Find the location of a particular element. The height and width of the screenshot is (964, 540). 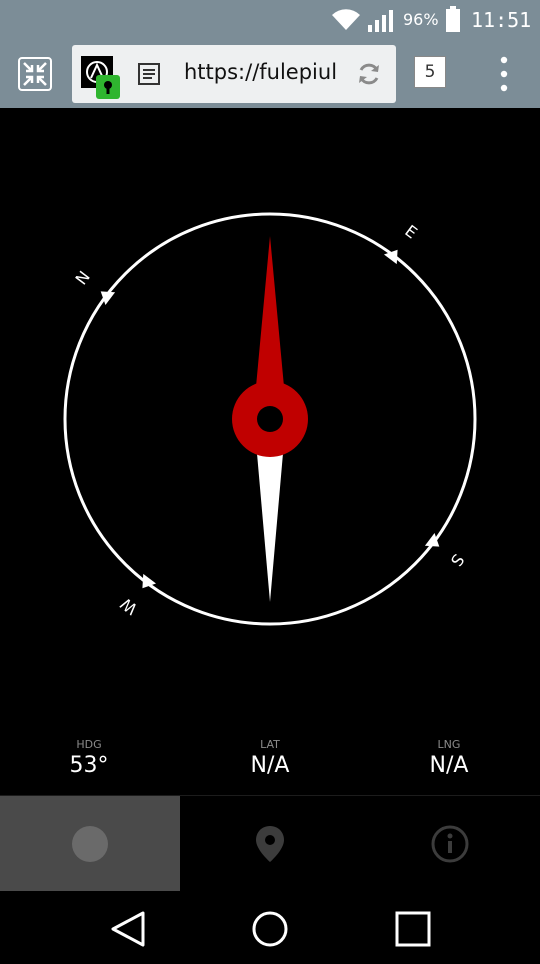

longitude-label: LNG is located at coordinates (449, 744).